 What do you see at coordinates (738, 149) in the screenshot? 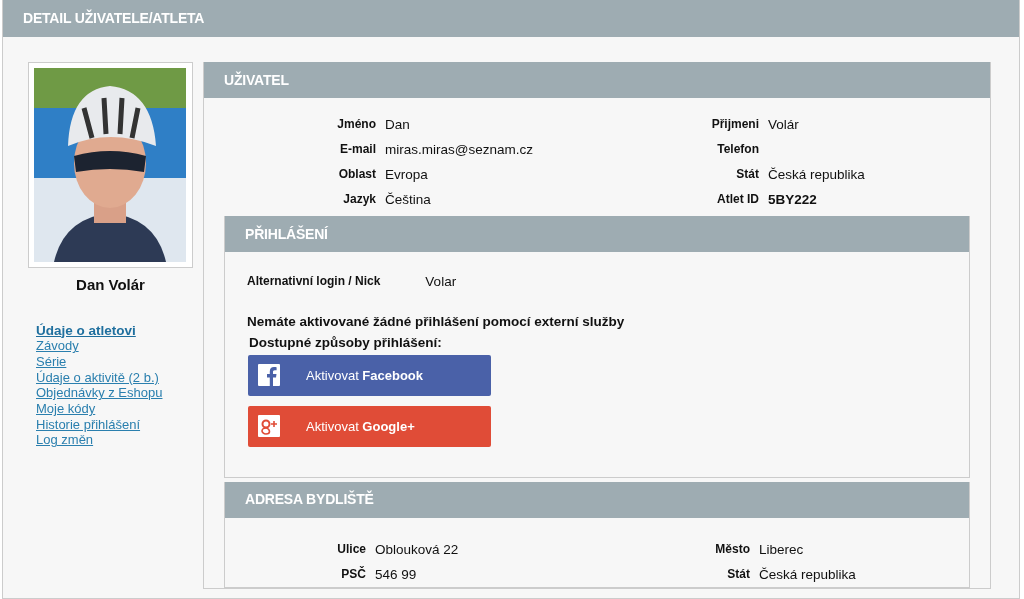
I see `field-label: Telefon` at bounding box center [738, 149].